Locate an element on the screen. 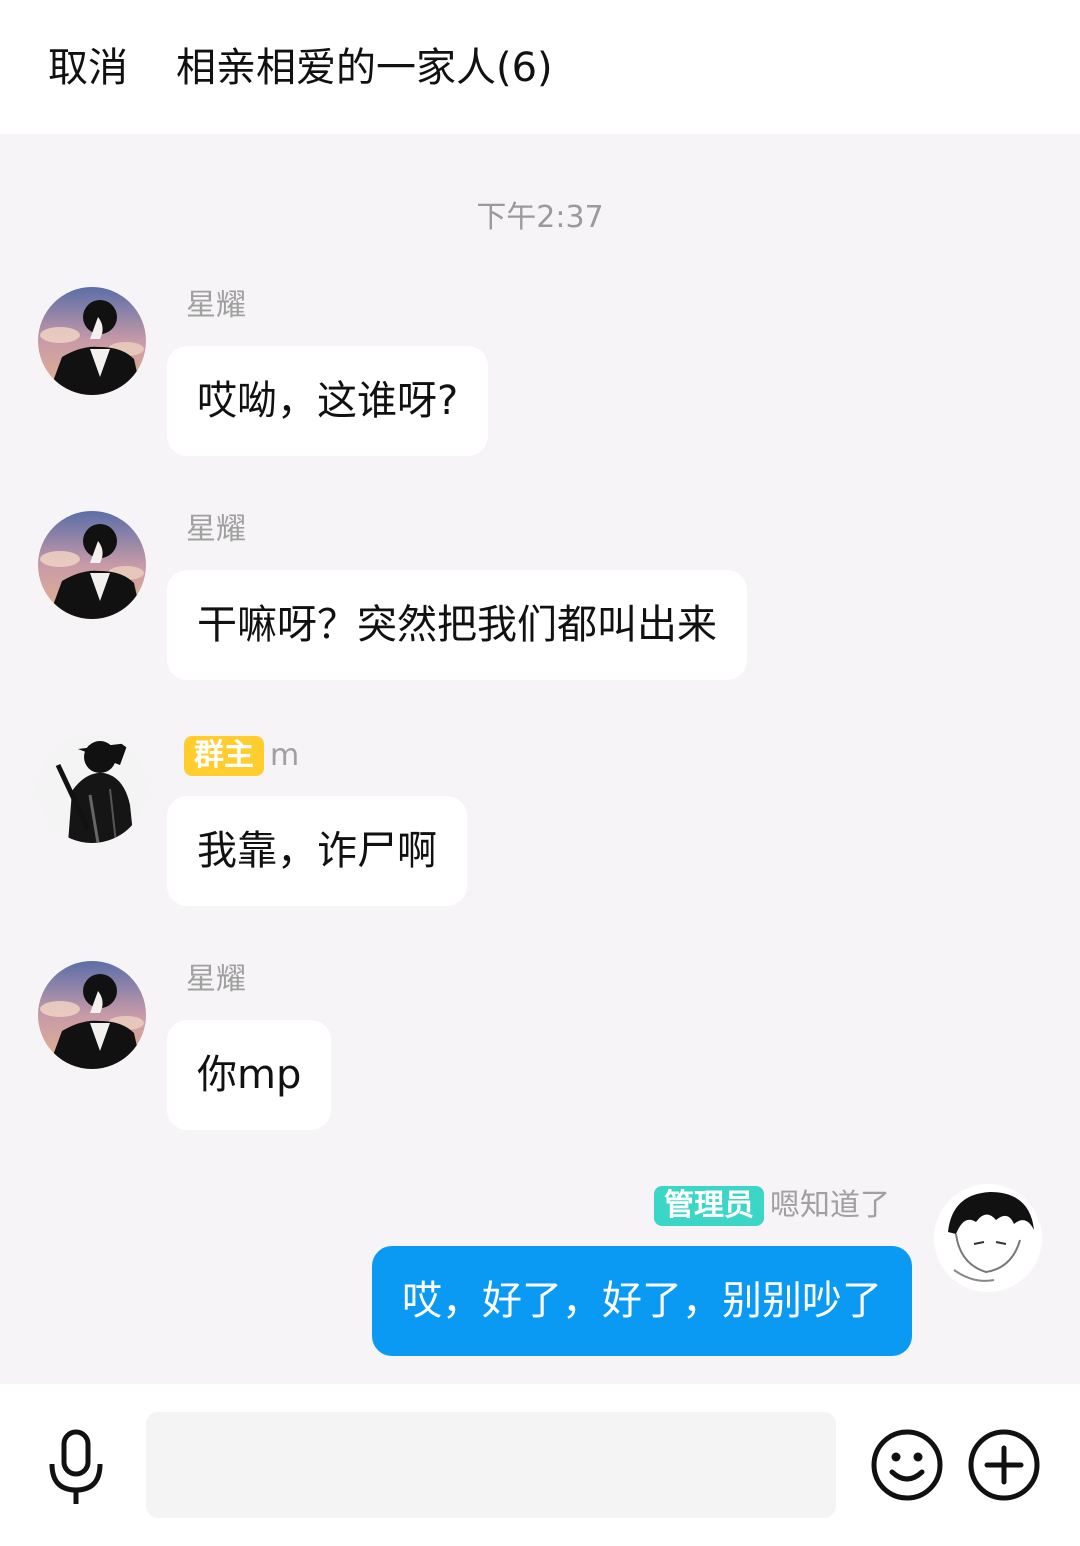  voice-button is located at coordinates (76, 1468).